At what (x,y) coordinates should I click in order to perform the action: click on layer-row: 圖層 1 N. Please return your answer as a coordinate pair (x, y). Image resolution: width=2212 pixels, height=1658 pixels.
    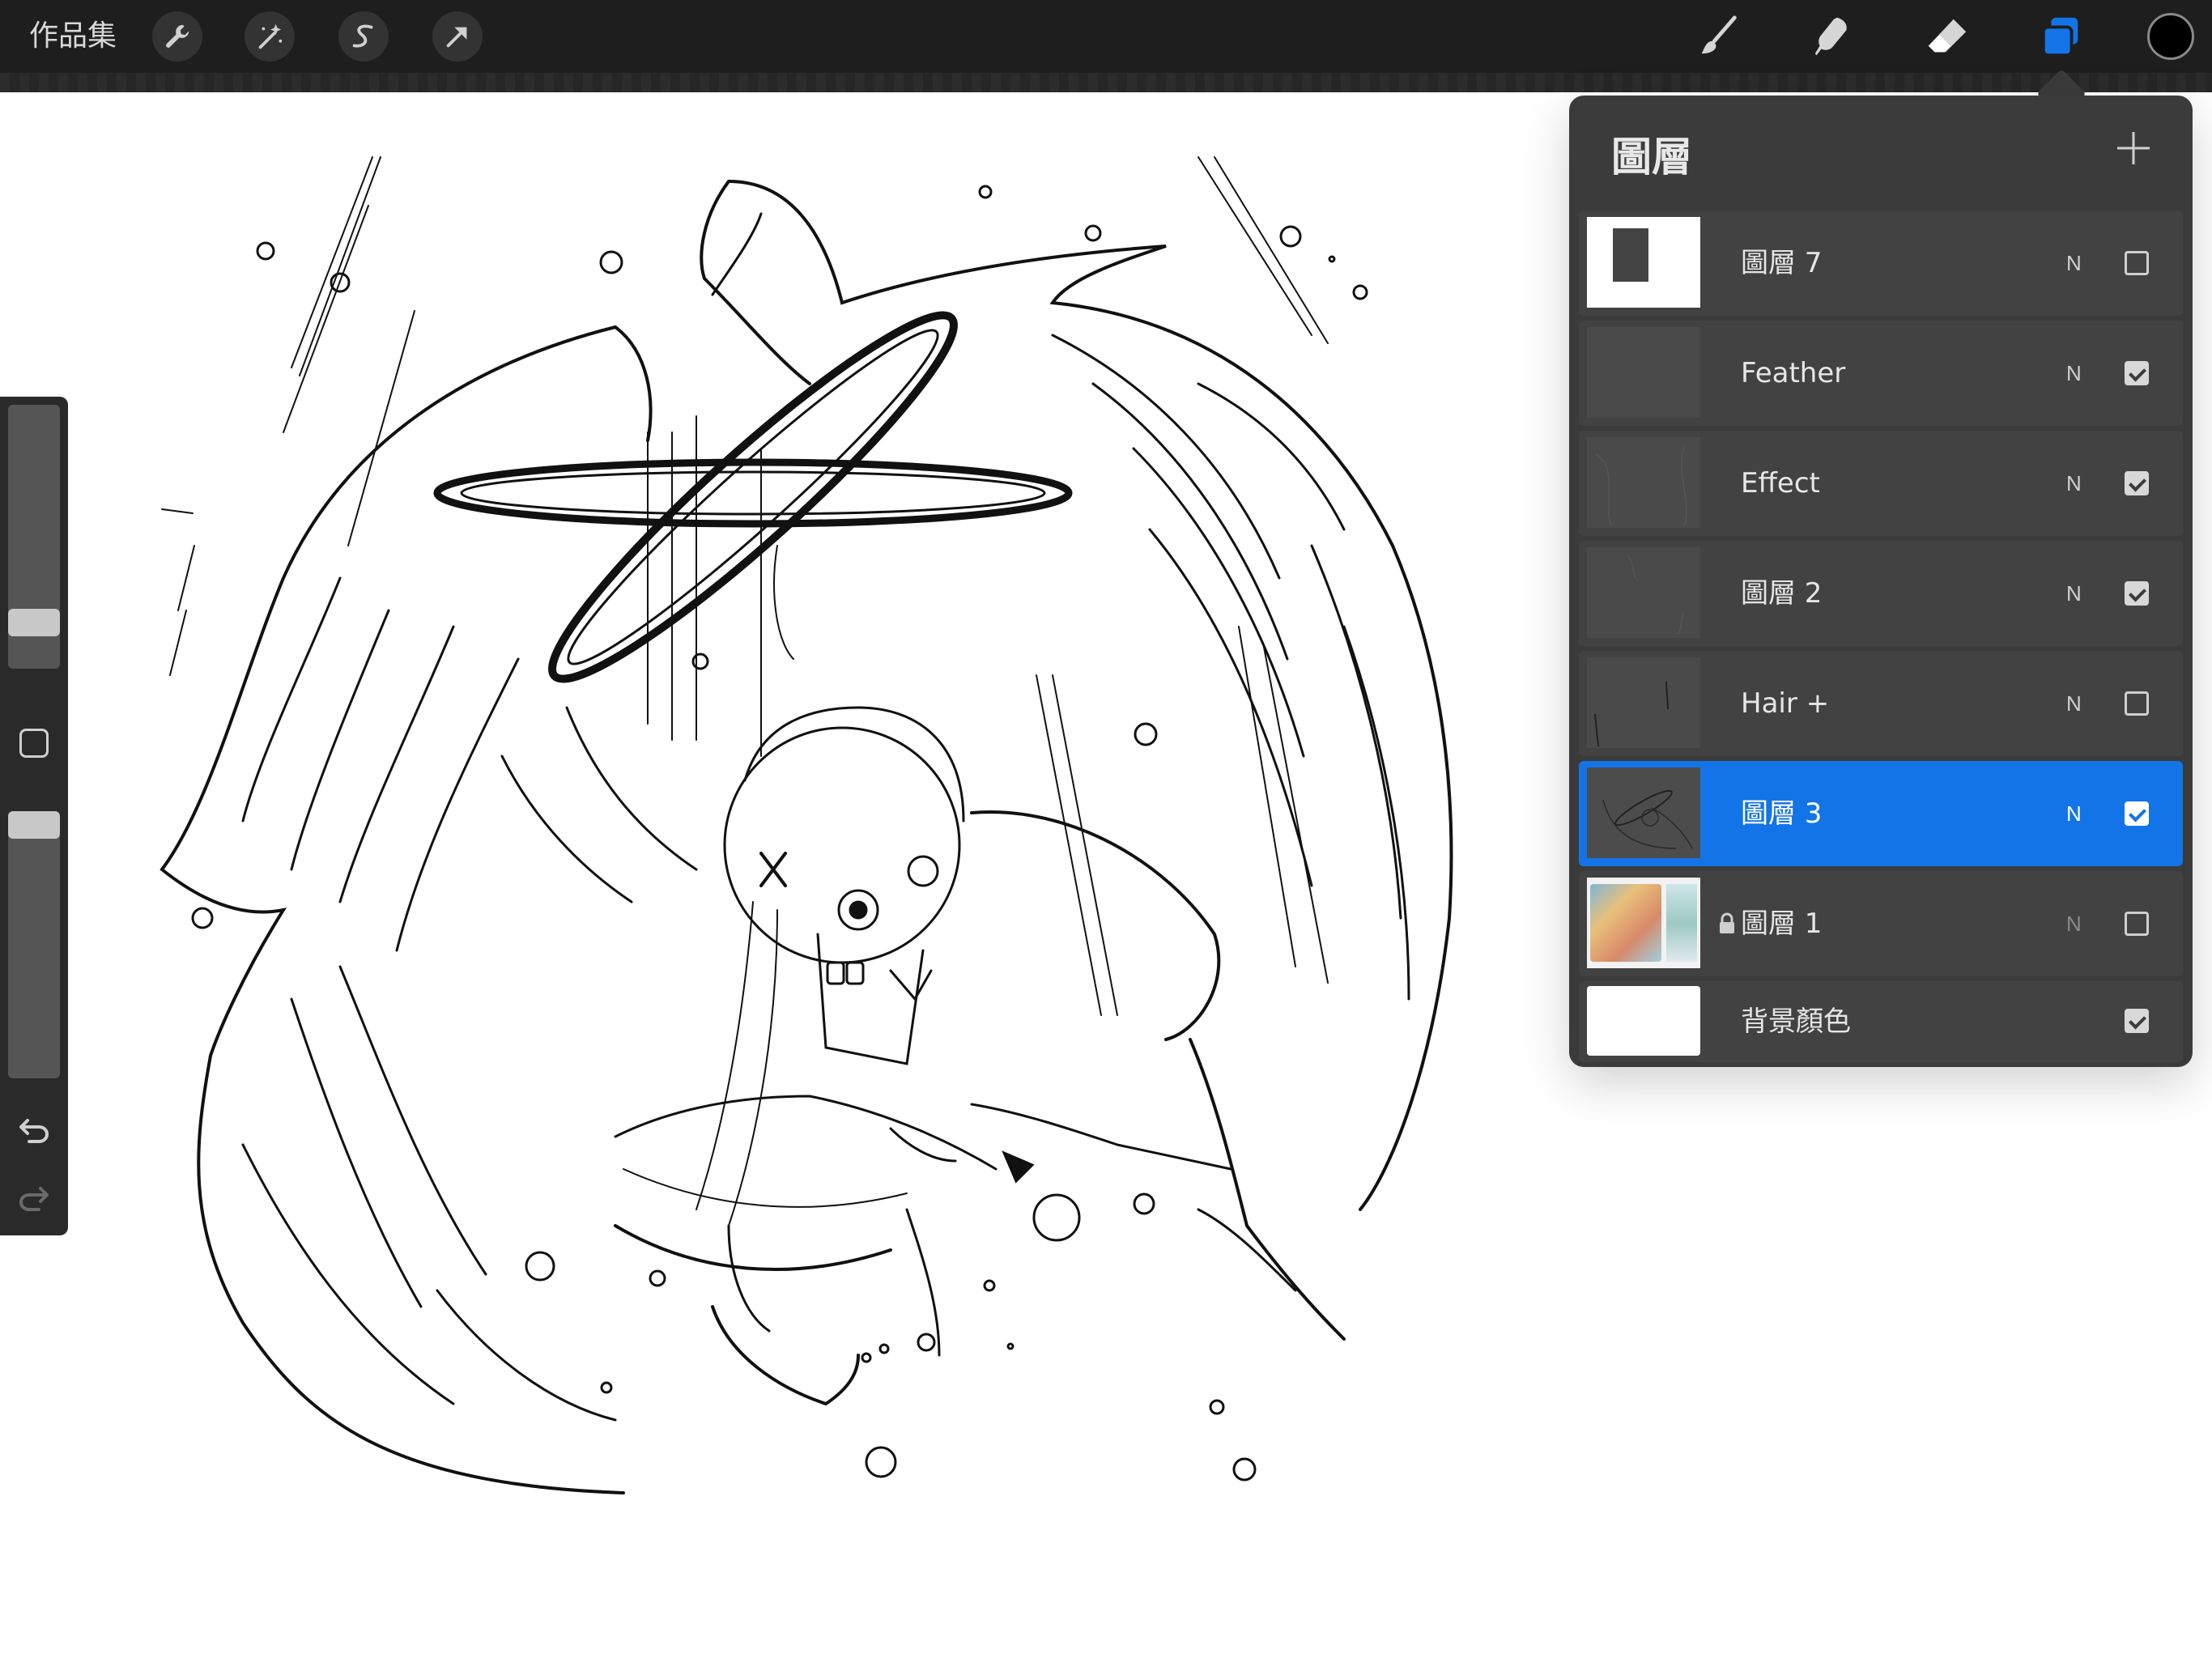
    Looking at the image, I should click on (1881, 923).